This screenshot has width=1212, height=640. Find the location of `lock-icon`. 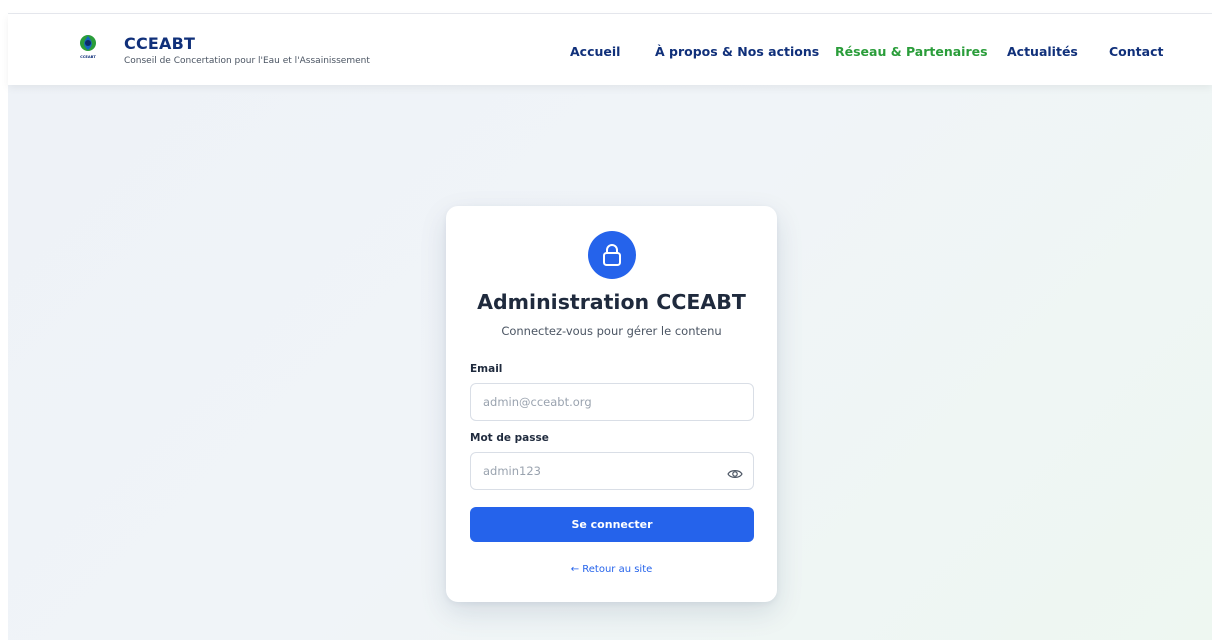

lock-icon is located at coordinates (612, 255).